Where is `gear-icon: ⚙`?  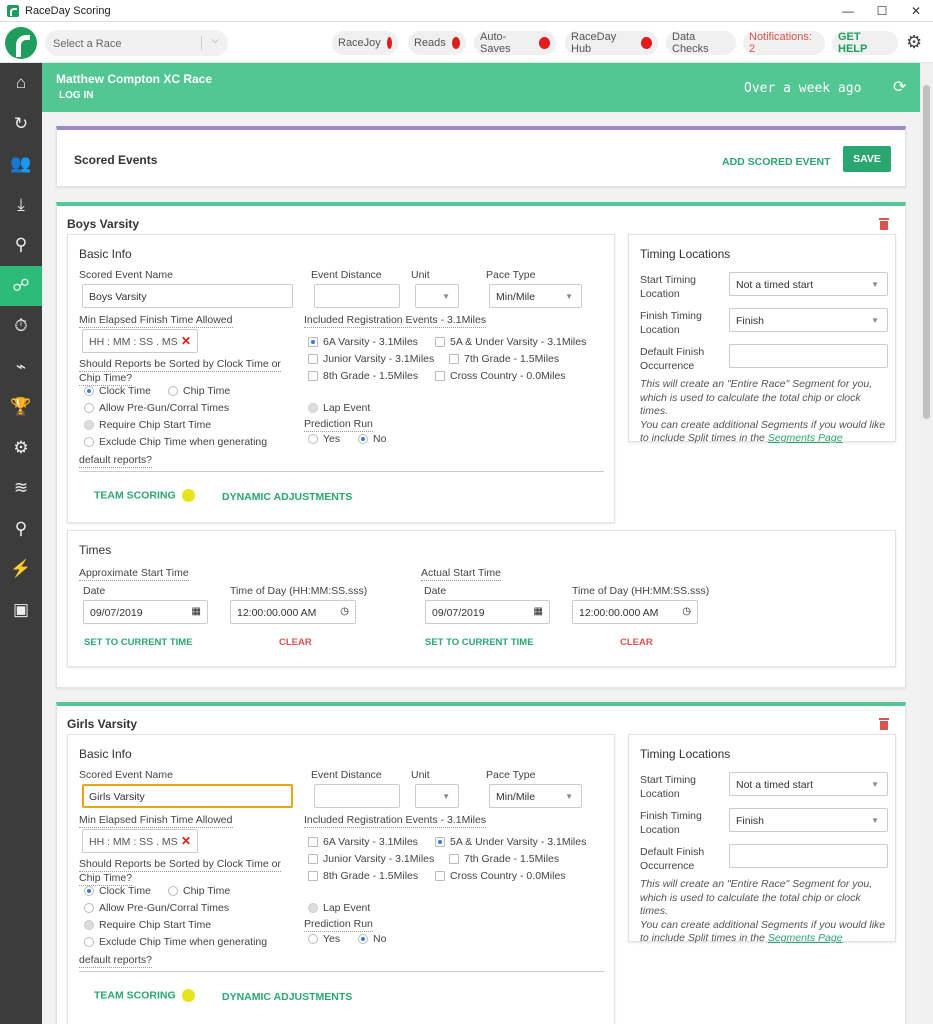 gear-icon: ⚙ is located at coordinates (914, 42).